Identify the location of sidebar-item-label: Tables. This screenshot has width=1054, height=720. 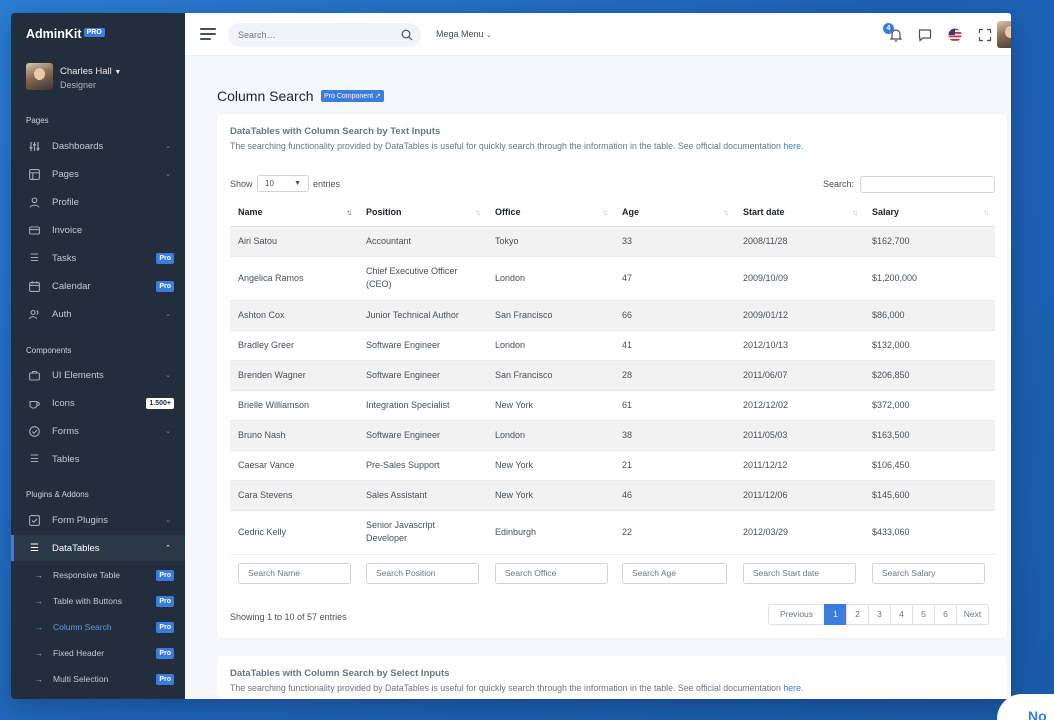
(66, 459).